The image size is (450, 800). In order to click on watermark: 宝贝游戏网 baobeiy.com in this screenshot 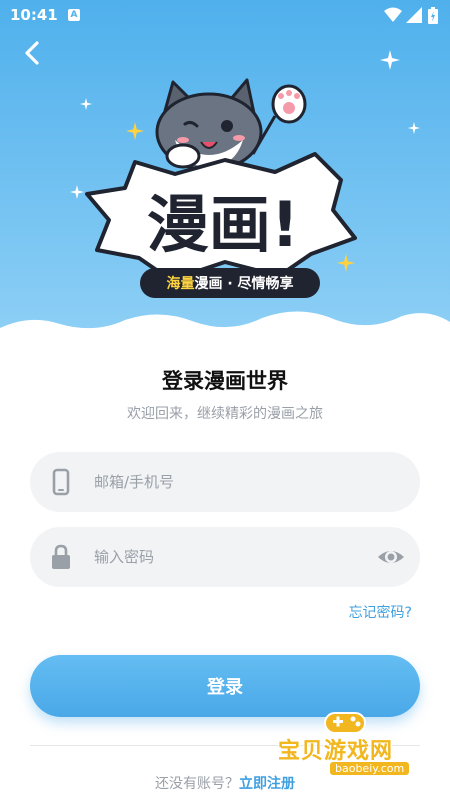, I will do `click(359, 743)`.